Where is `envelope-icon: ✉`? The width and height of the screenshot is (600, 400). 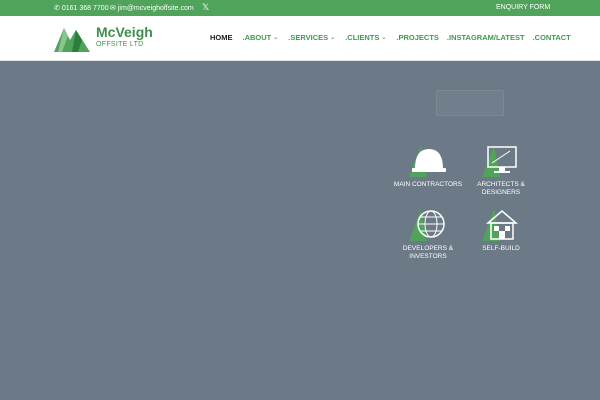
envelope-icon: ✉ is located at coordinates (113, 8).